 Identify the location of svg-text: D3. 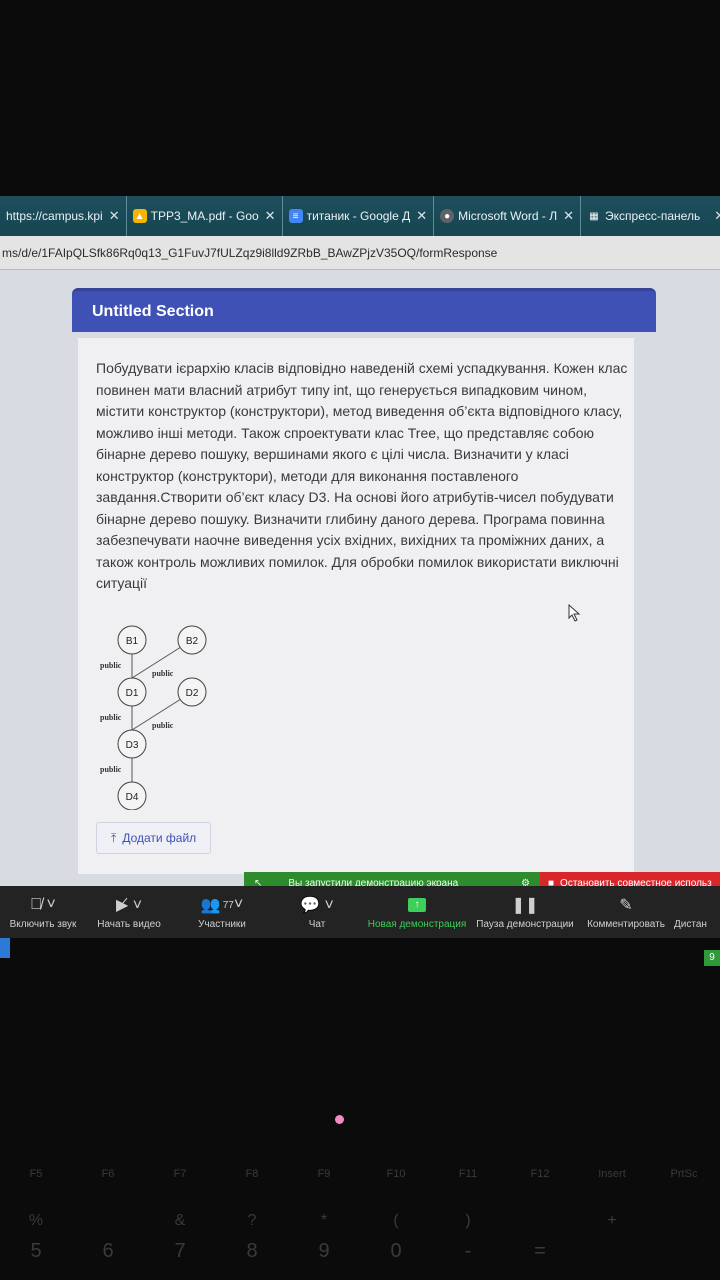
(132, 745).